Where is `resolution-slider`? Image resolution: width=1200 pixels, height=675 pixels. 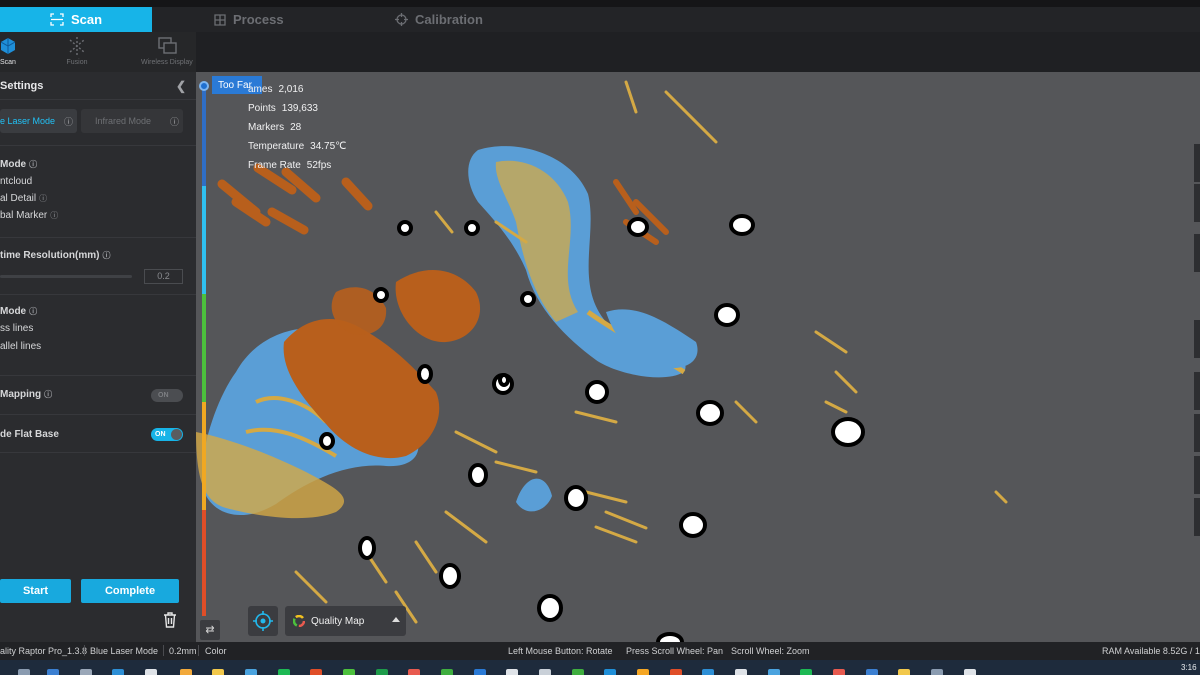 resolution-slider is located at coordinates (66, 276).